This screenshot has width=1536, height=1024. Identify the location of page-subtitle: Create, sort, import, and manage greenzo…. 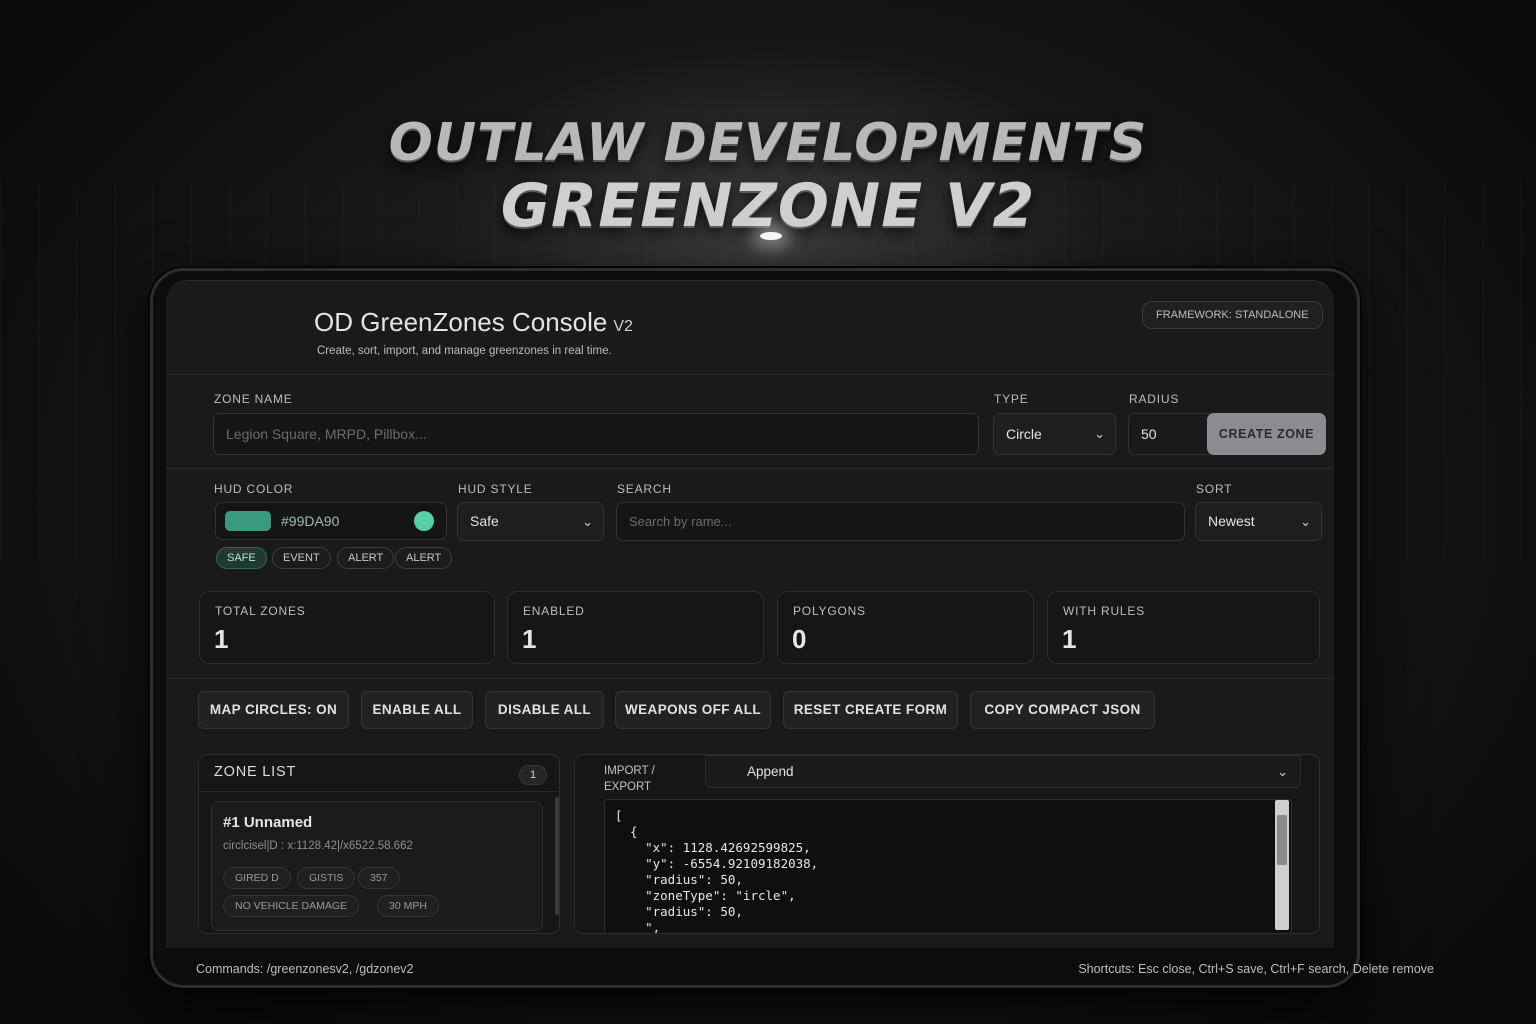
(464, 351).